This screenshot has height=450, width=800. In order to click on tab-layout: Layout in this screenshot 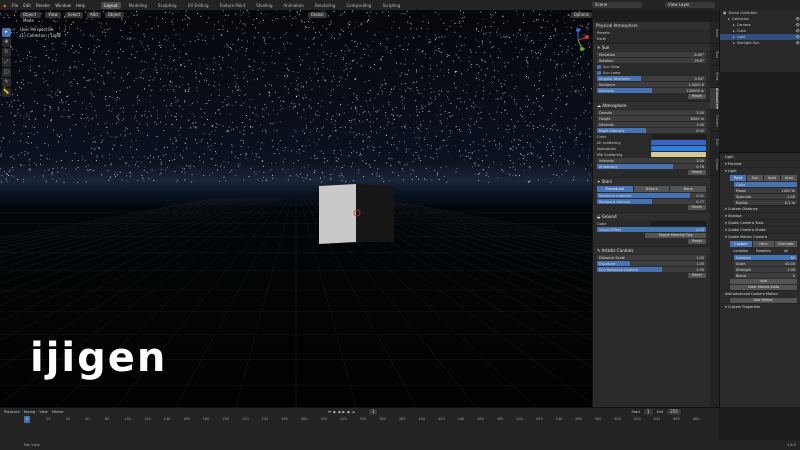, I will do `click(111, 5)`.